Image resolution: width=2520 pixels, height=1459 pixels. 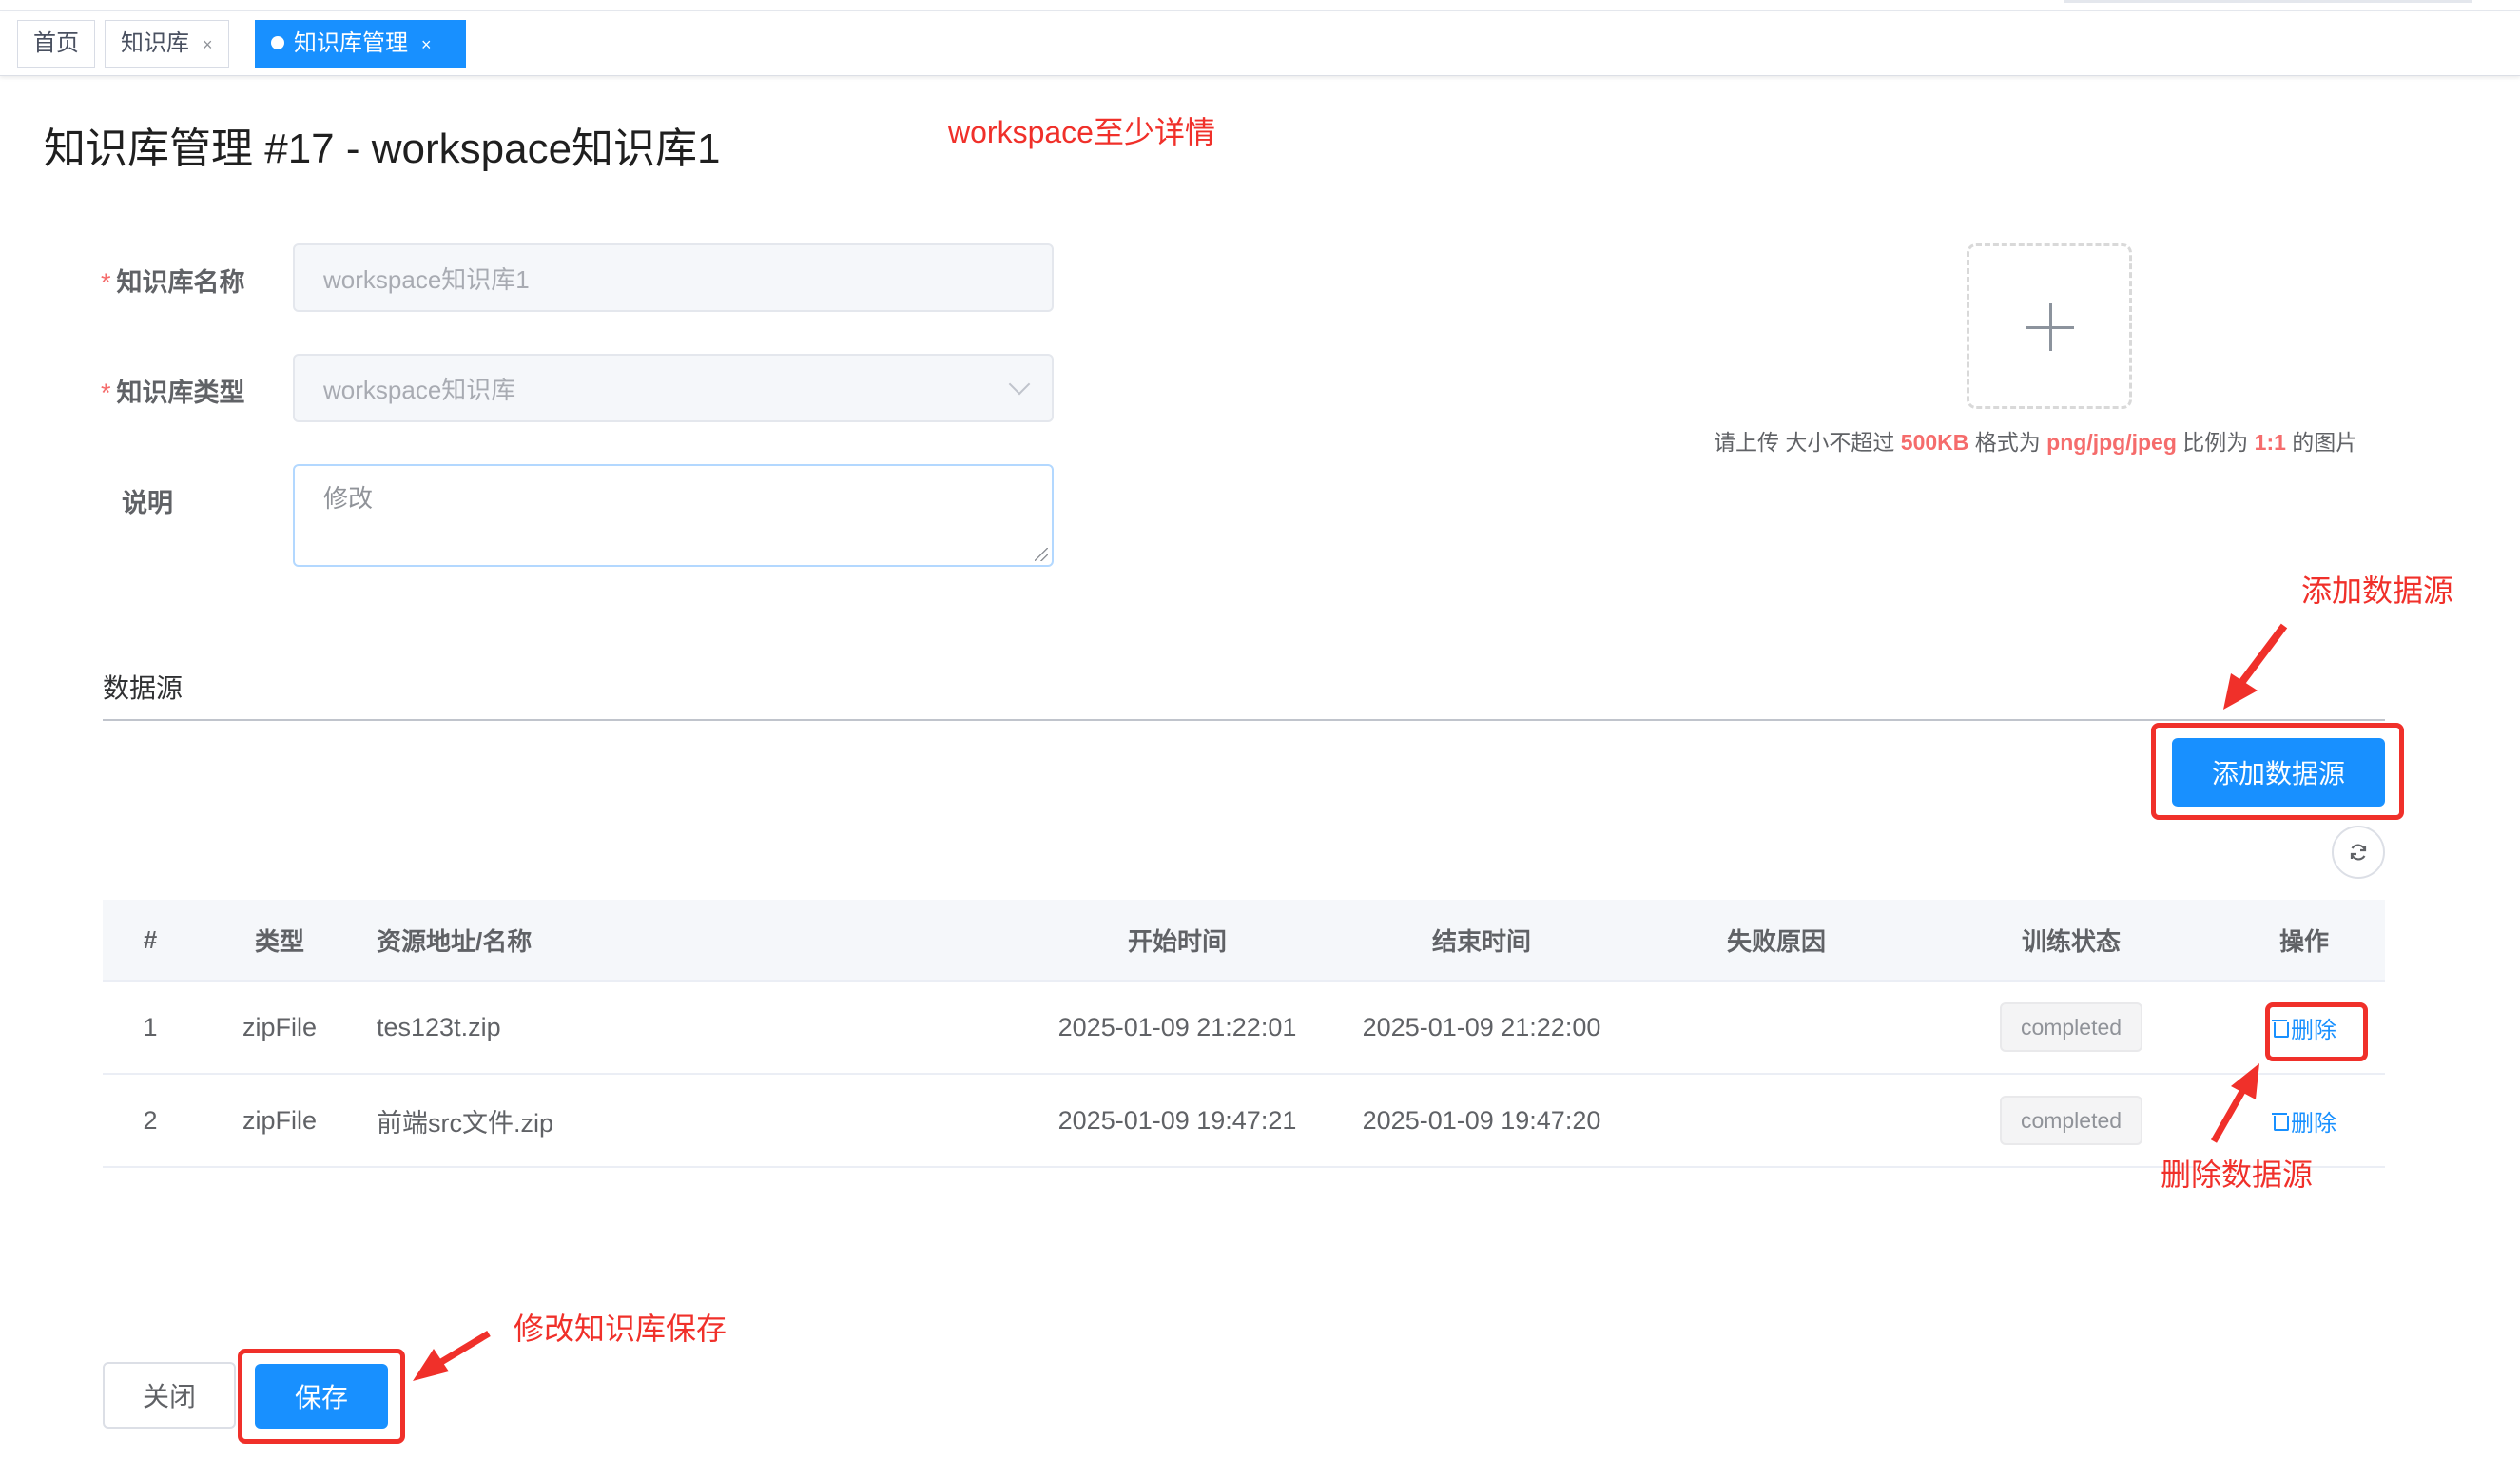 What do you see at coordinates (150, 1026) in the screenshot?
I see `row-num: 1` at bounding box center [150, 1026].